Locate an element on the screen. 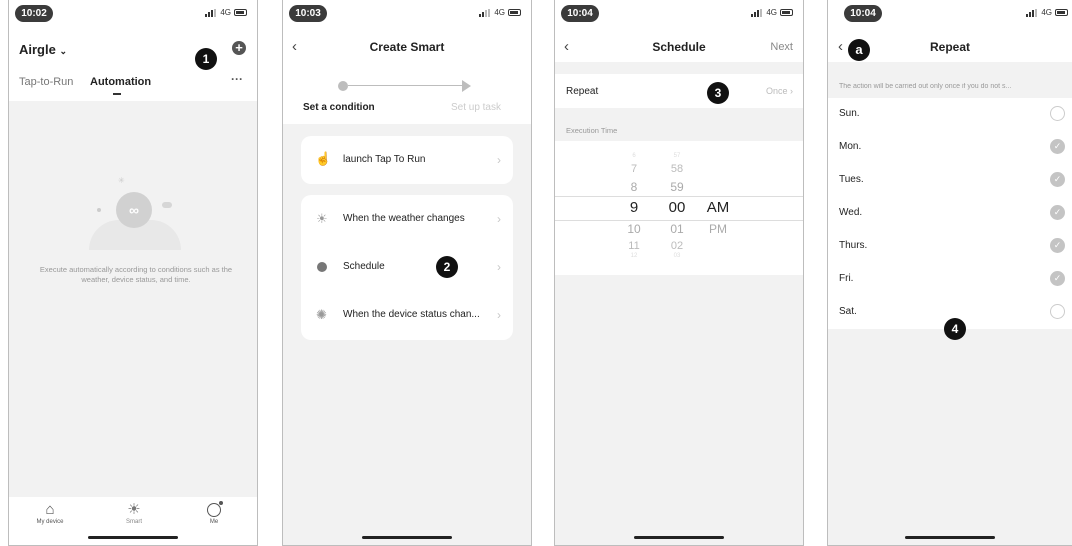 This screenshot has height=546, width=1072. day-label: Mon. is located at coordinates (850, 146).